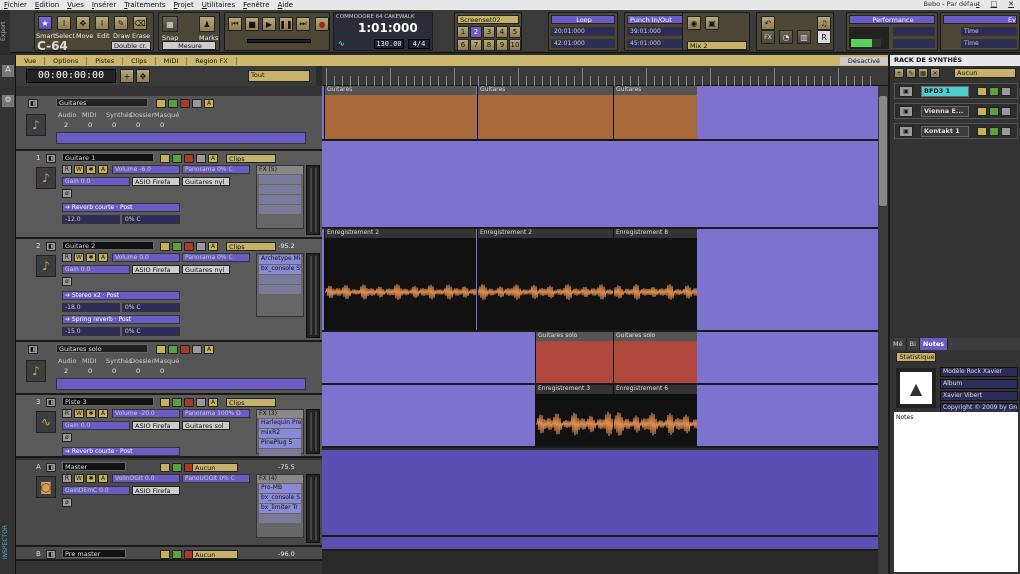 Image resolution: width=1020 pixels, height=574 pixels. I want to click on a-icon: A, so click(213, 158).